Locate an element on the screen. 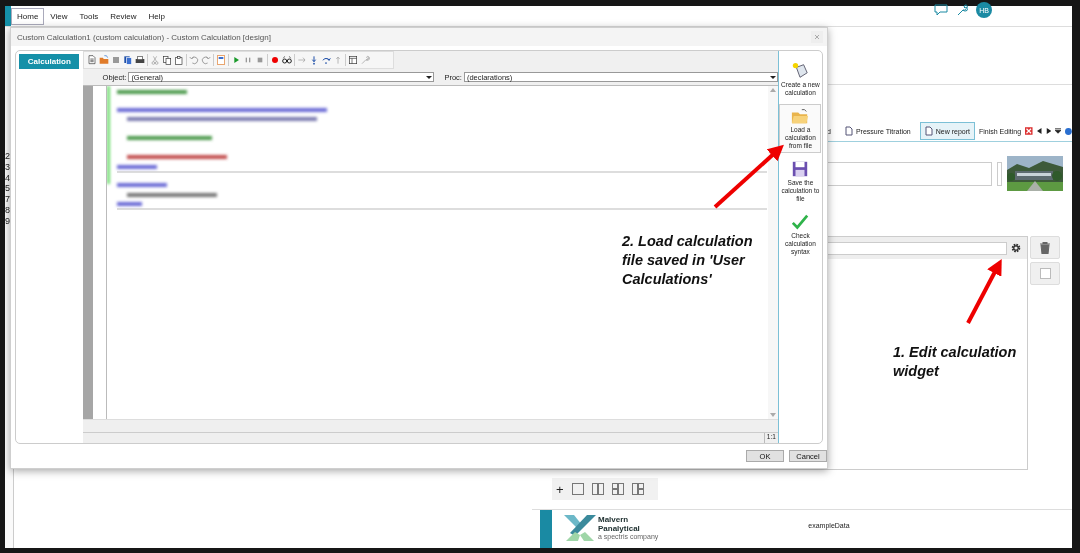 The image size is (1080, 553). glasses-icon is located at coordinates (286, 60).